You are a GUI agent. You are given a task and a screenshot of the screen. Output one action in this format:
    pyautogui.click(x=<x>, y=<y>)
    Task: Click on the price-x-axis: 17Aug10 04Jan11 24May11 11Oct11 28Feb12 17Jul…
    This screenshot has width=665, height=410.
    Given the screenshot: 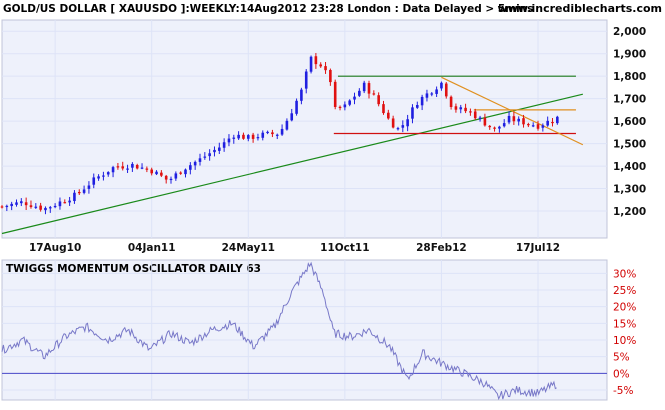 What is the action you would take?
    pyautogui.click(x=294, y=248)
    